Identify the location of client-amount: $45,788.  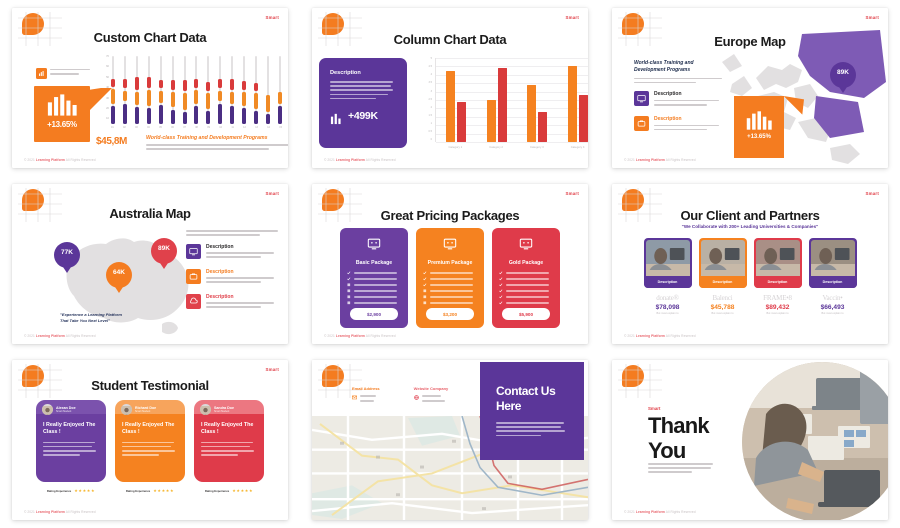
(722, 307).